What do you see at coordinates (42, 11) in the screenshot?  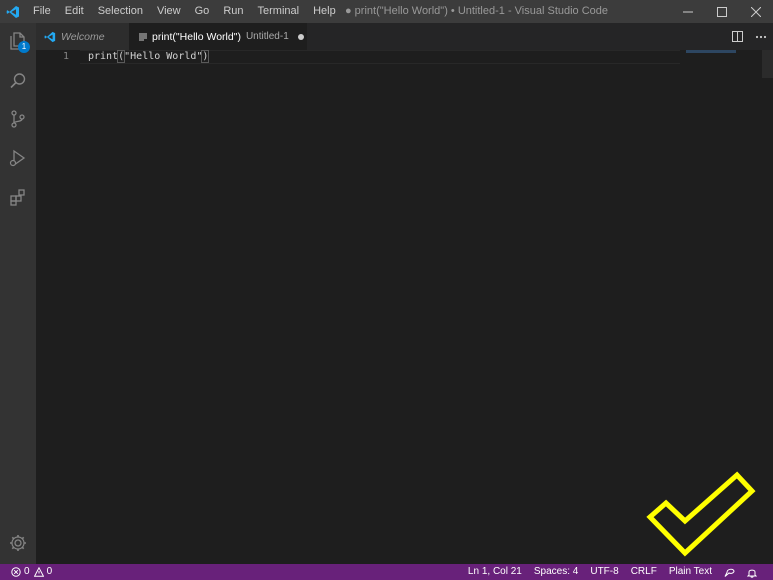 I see `menu-file: File` at bounding box center [42, 11].